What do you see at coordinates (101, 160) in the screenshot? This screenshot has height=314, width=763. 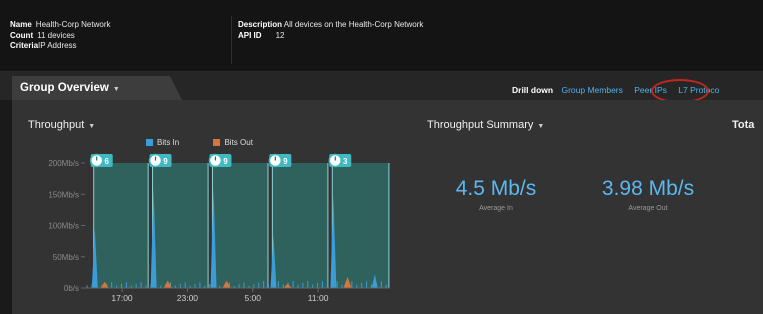 I see `activity-marker: 6` at bounding box center [101, 160].